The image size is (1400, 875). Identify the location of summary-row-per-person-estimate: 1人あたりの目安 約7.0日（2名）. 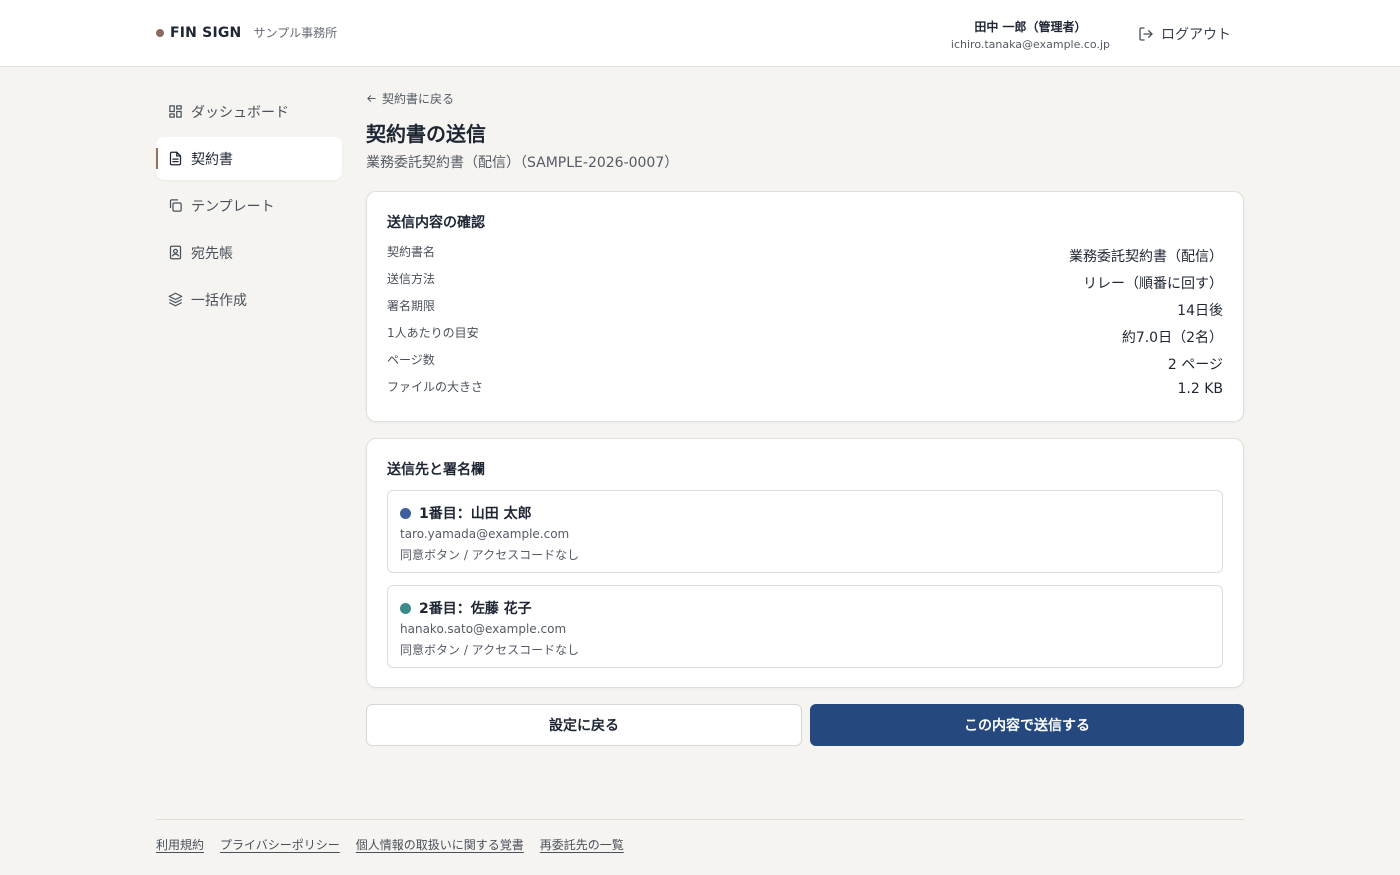
(805, 336).